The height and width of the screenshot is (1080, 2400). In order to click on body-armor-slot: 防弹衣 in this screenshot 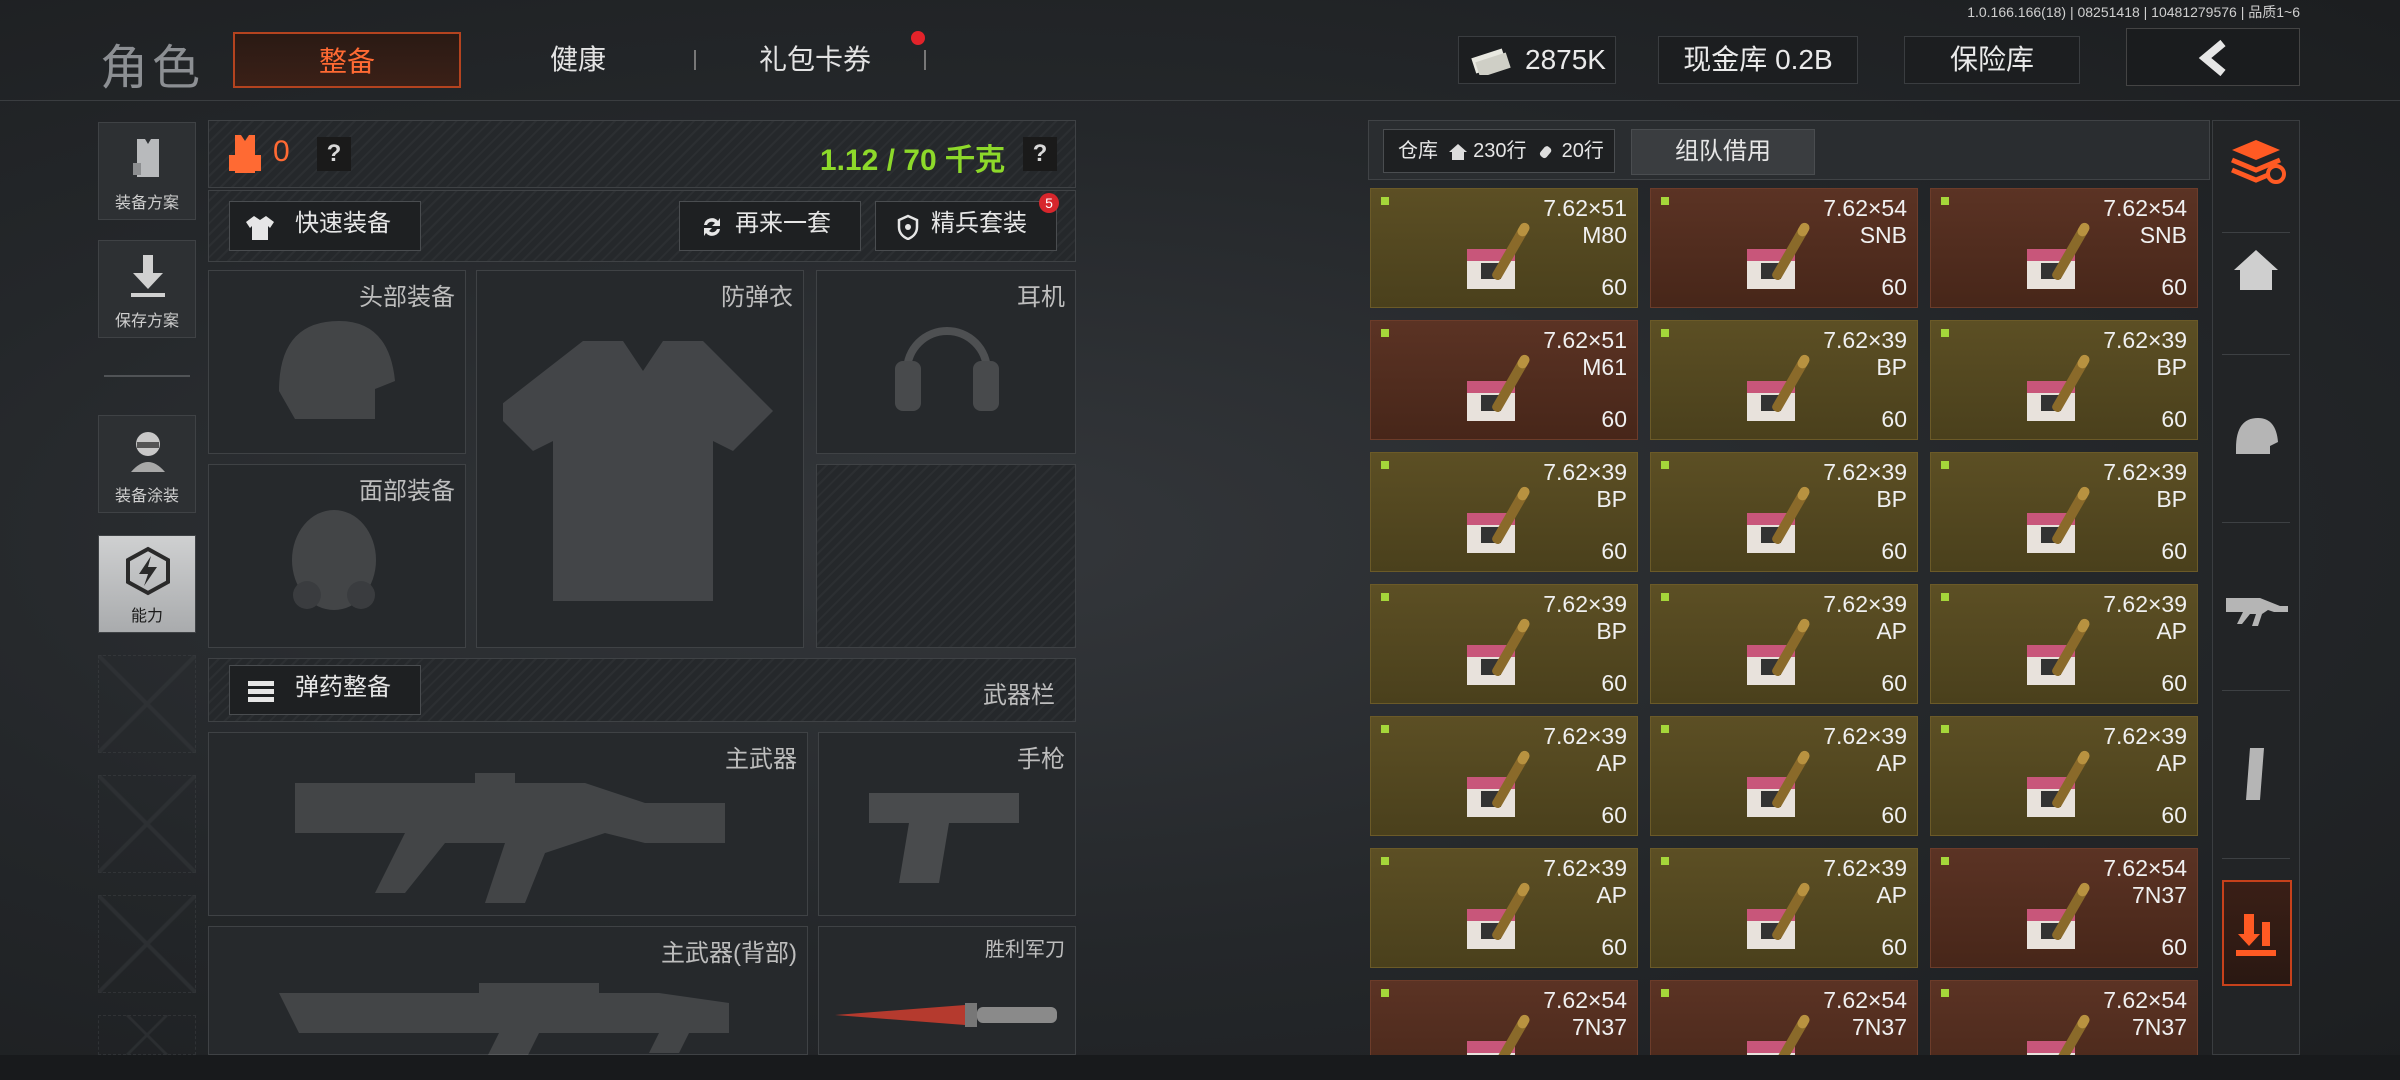, I will do `click(640, 459)`.